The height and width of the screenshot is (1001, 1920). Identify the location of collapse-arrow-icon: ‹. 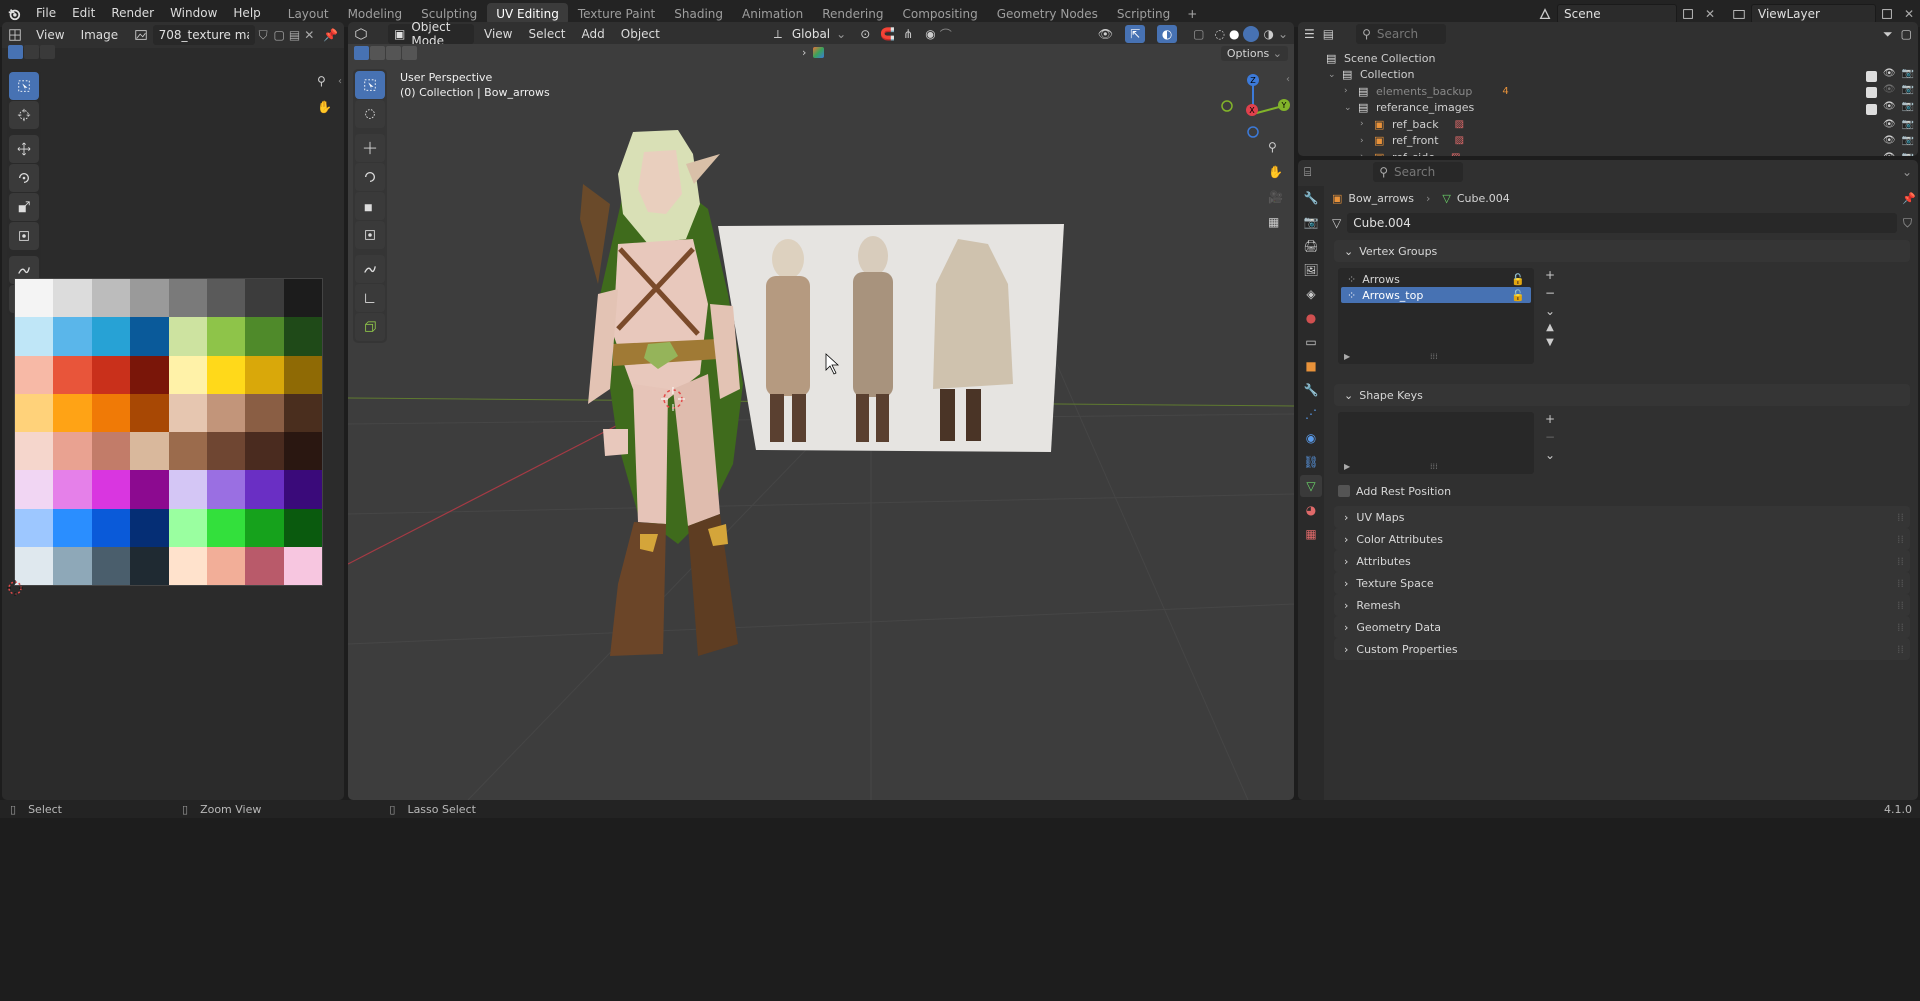
(340, 81).